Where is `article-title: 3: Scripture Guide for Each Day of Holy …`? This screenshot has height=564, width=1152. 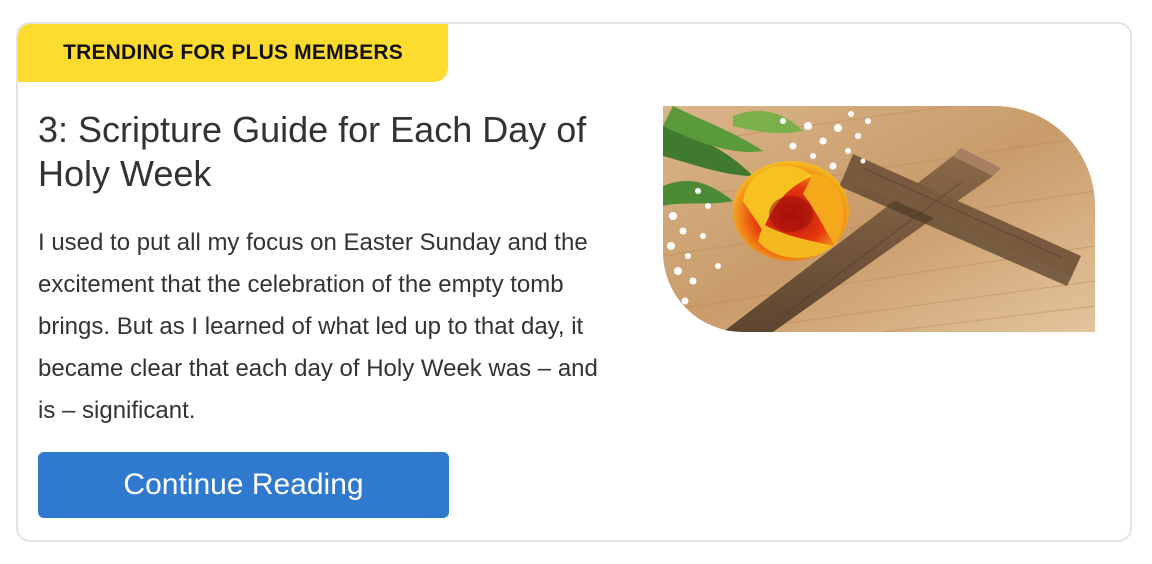
article-title: 3: Scripture Guide for Each Day of Holy … is located at coordinates (328, 152).